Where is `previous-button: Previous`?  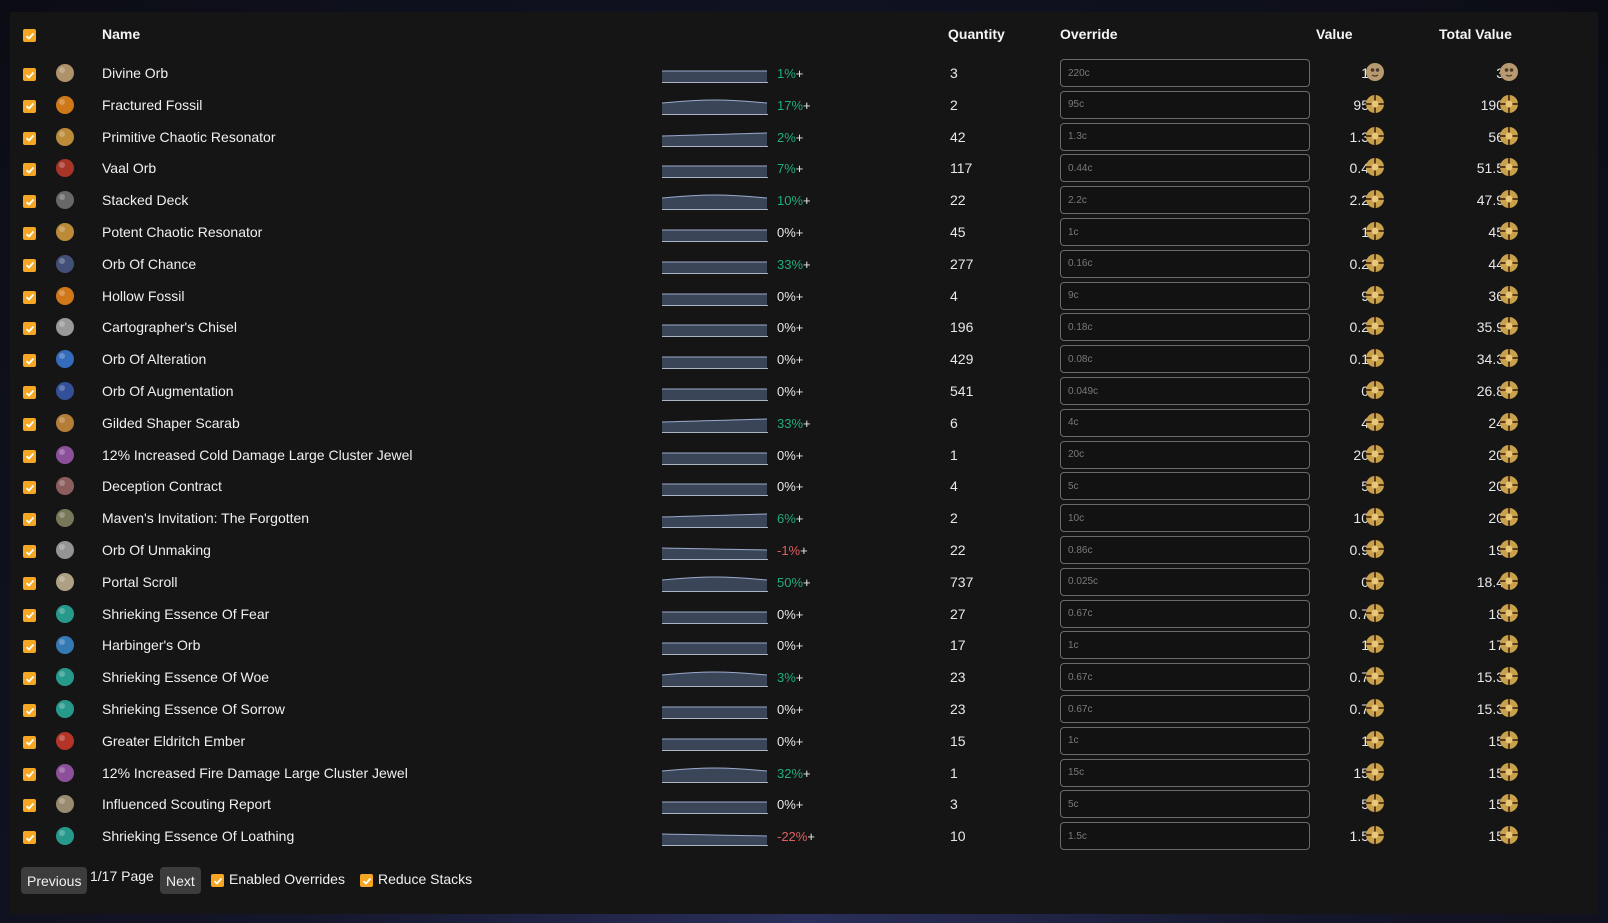
previous-button: Previous is located at coordinates (54, 880).